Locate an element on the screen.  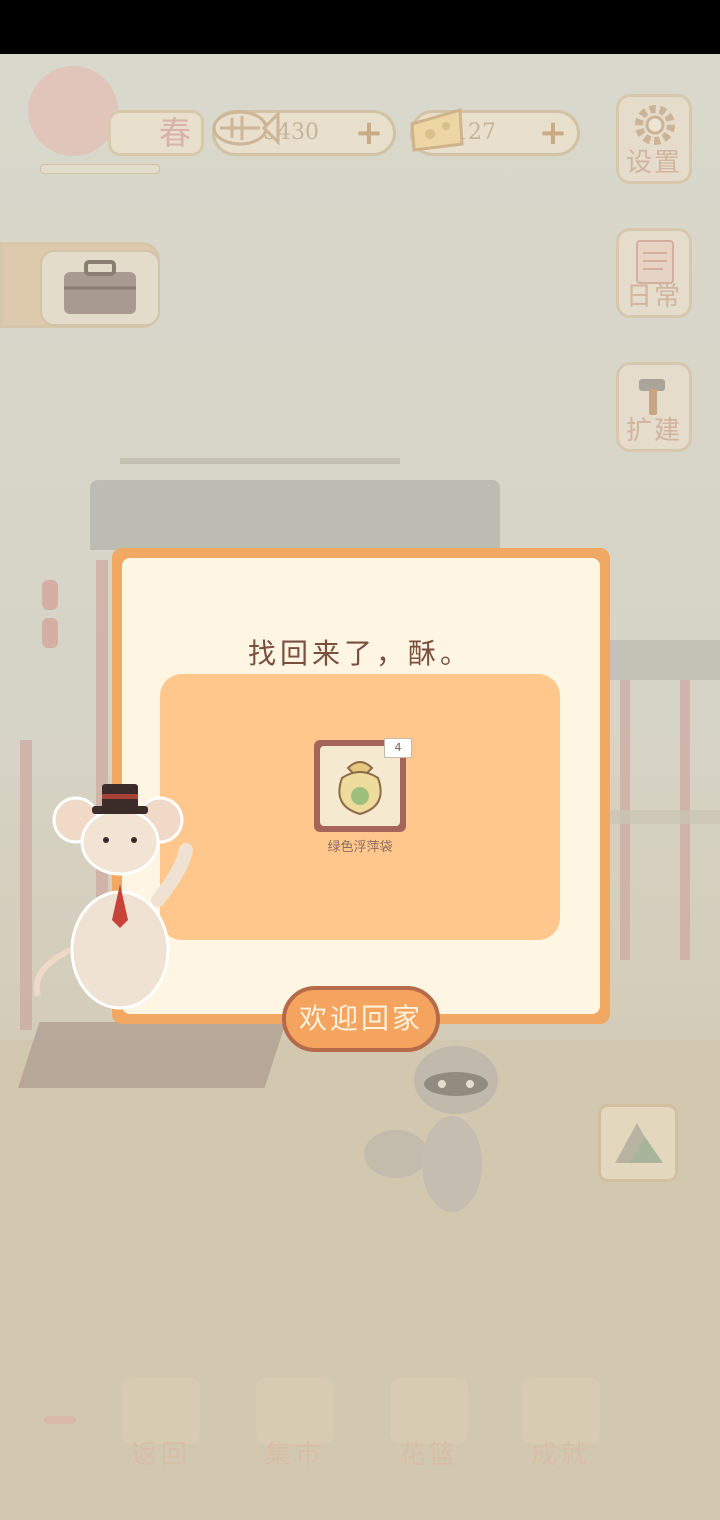
bag-button is located at coordinates (100, 288).